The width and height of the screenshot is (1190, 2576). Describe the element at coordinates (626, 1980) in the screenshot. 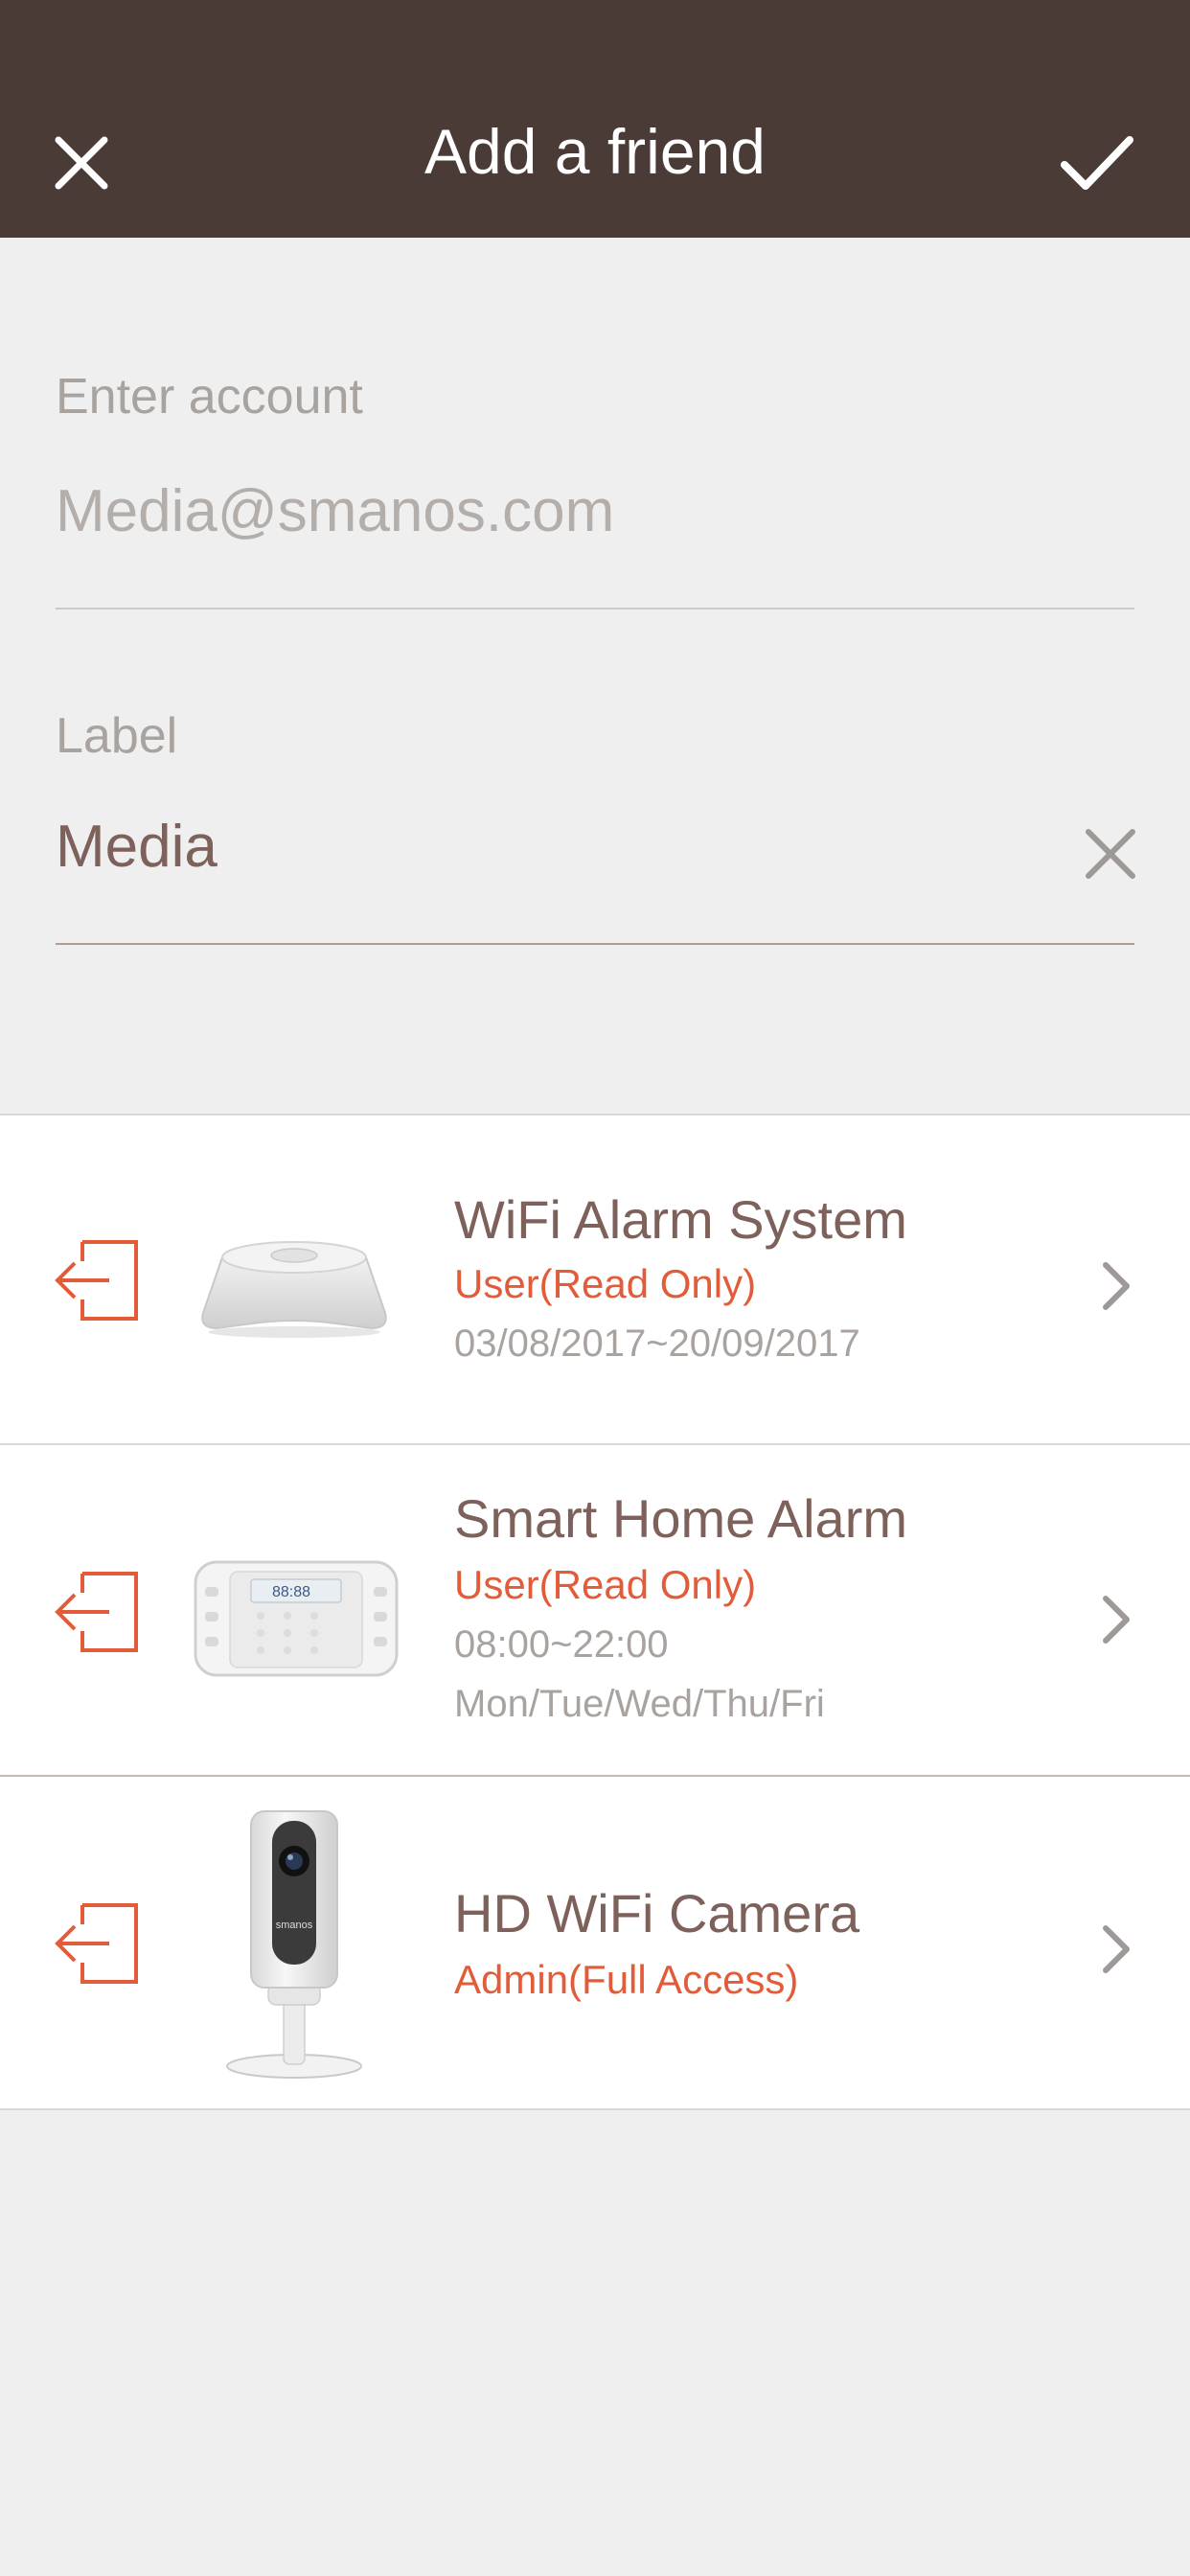

I see `device-role: Admin(Full Access)` at that location.